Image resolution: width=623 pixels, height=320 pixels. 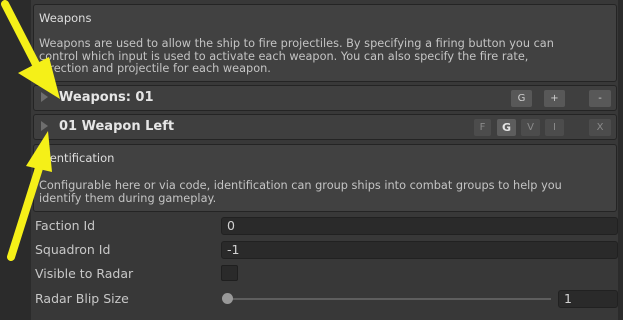 What do you see at coordinates (25, 211) in the screenshot?
I see `annotation-arrow-2-shaft` at bounding box center [25, 211].